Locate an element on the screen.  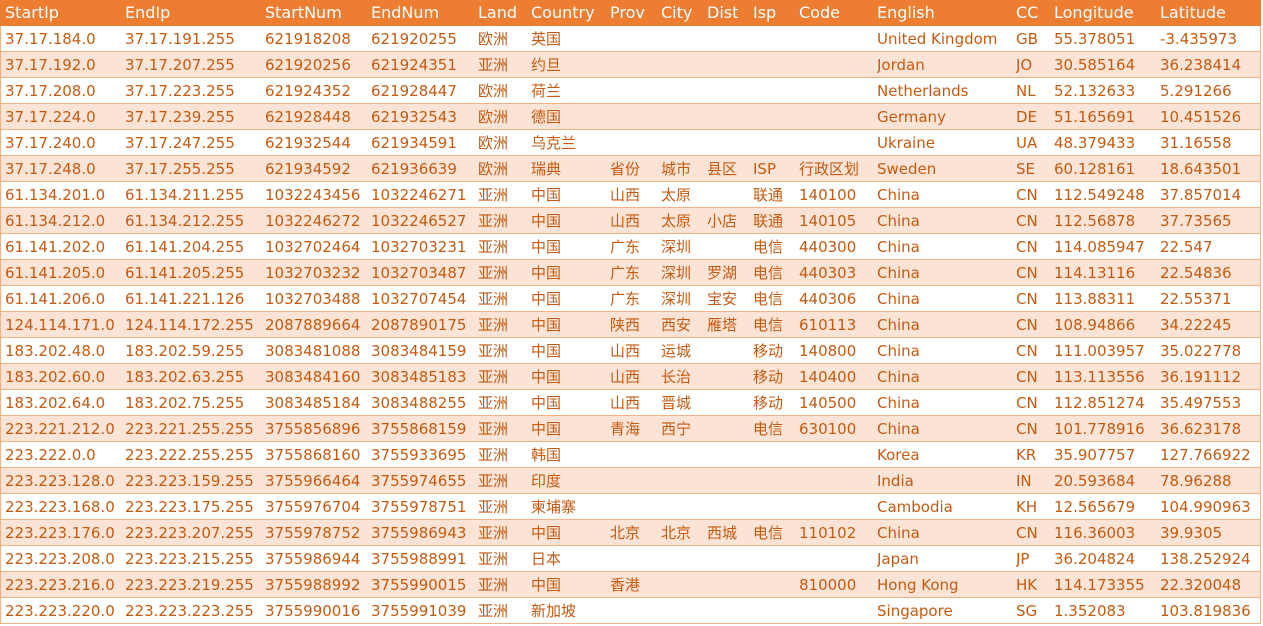
cell-startip: 37.17.248.0 is located at coordinates (62, 169).